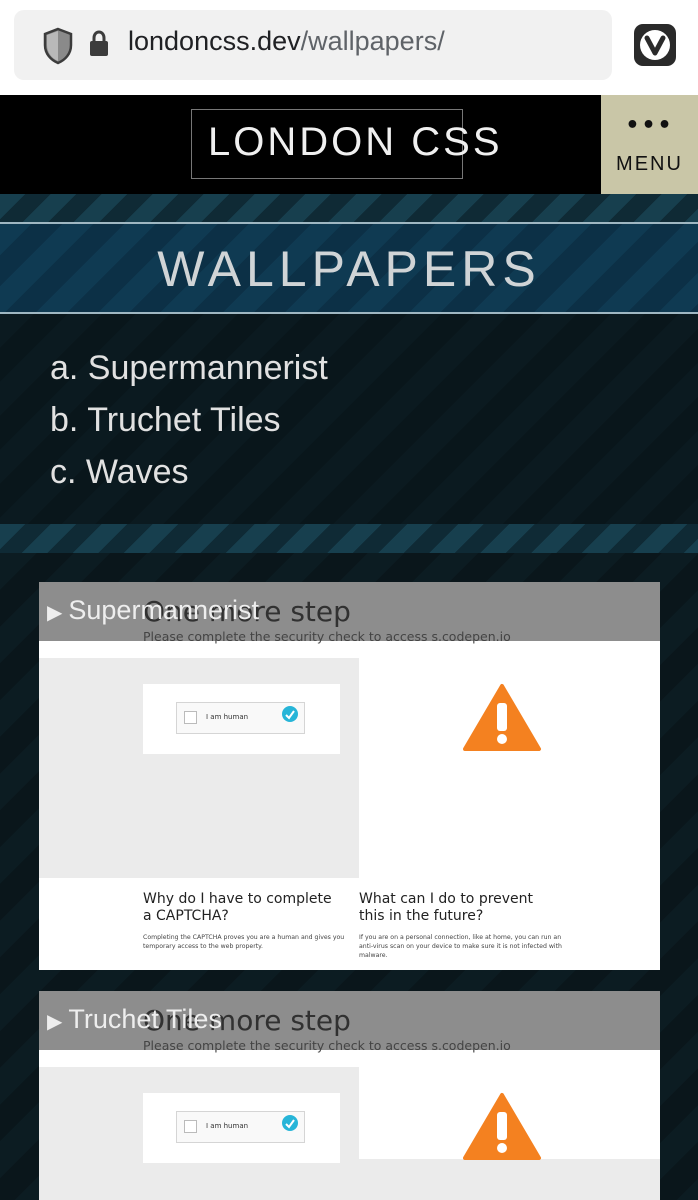  I want to click on url-text: londoncss.dev/wallpapers/, so click(286, 41).